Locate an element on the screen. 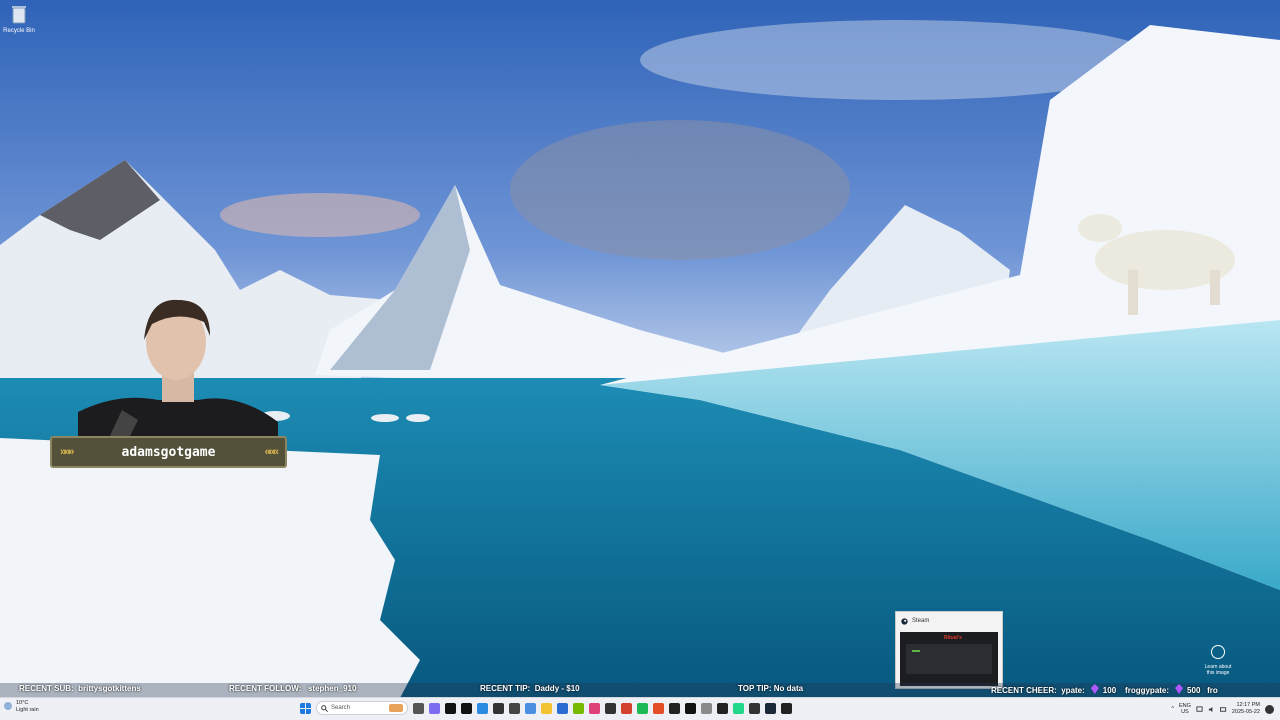  clock: 12:17 PM 2025-05-22 is located at coordinates (1246, 709).